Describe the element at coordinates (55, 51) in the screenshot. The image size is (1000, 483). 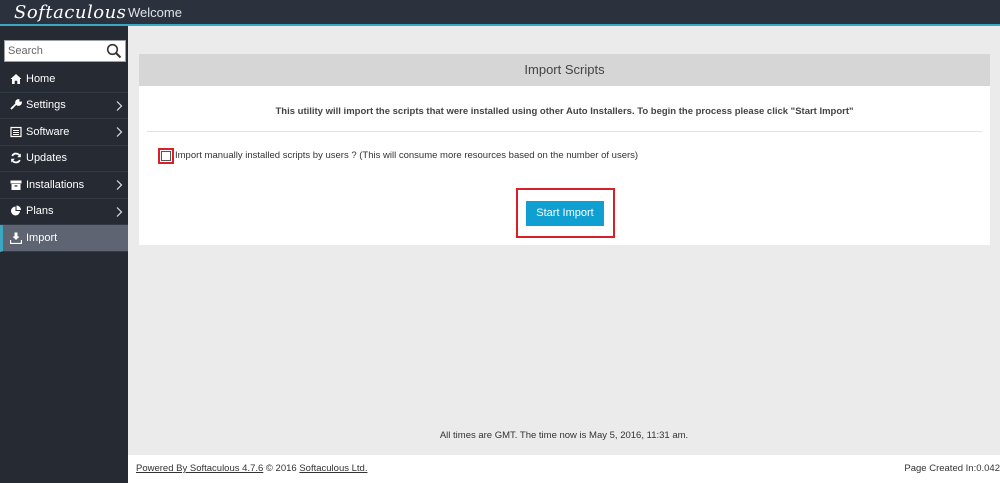
I see `search-input` at that location.